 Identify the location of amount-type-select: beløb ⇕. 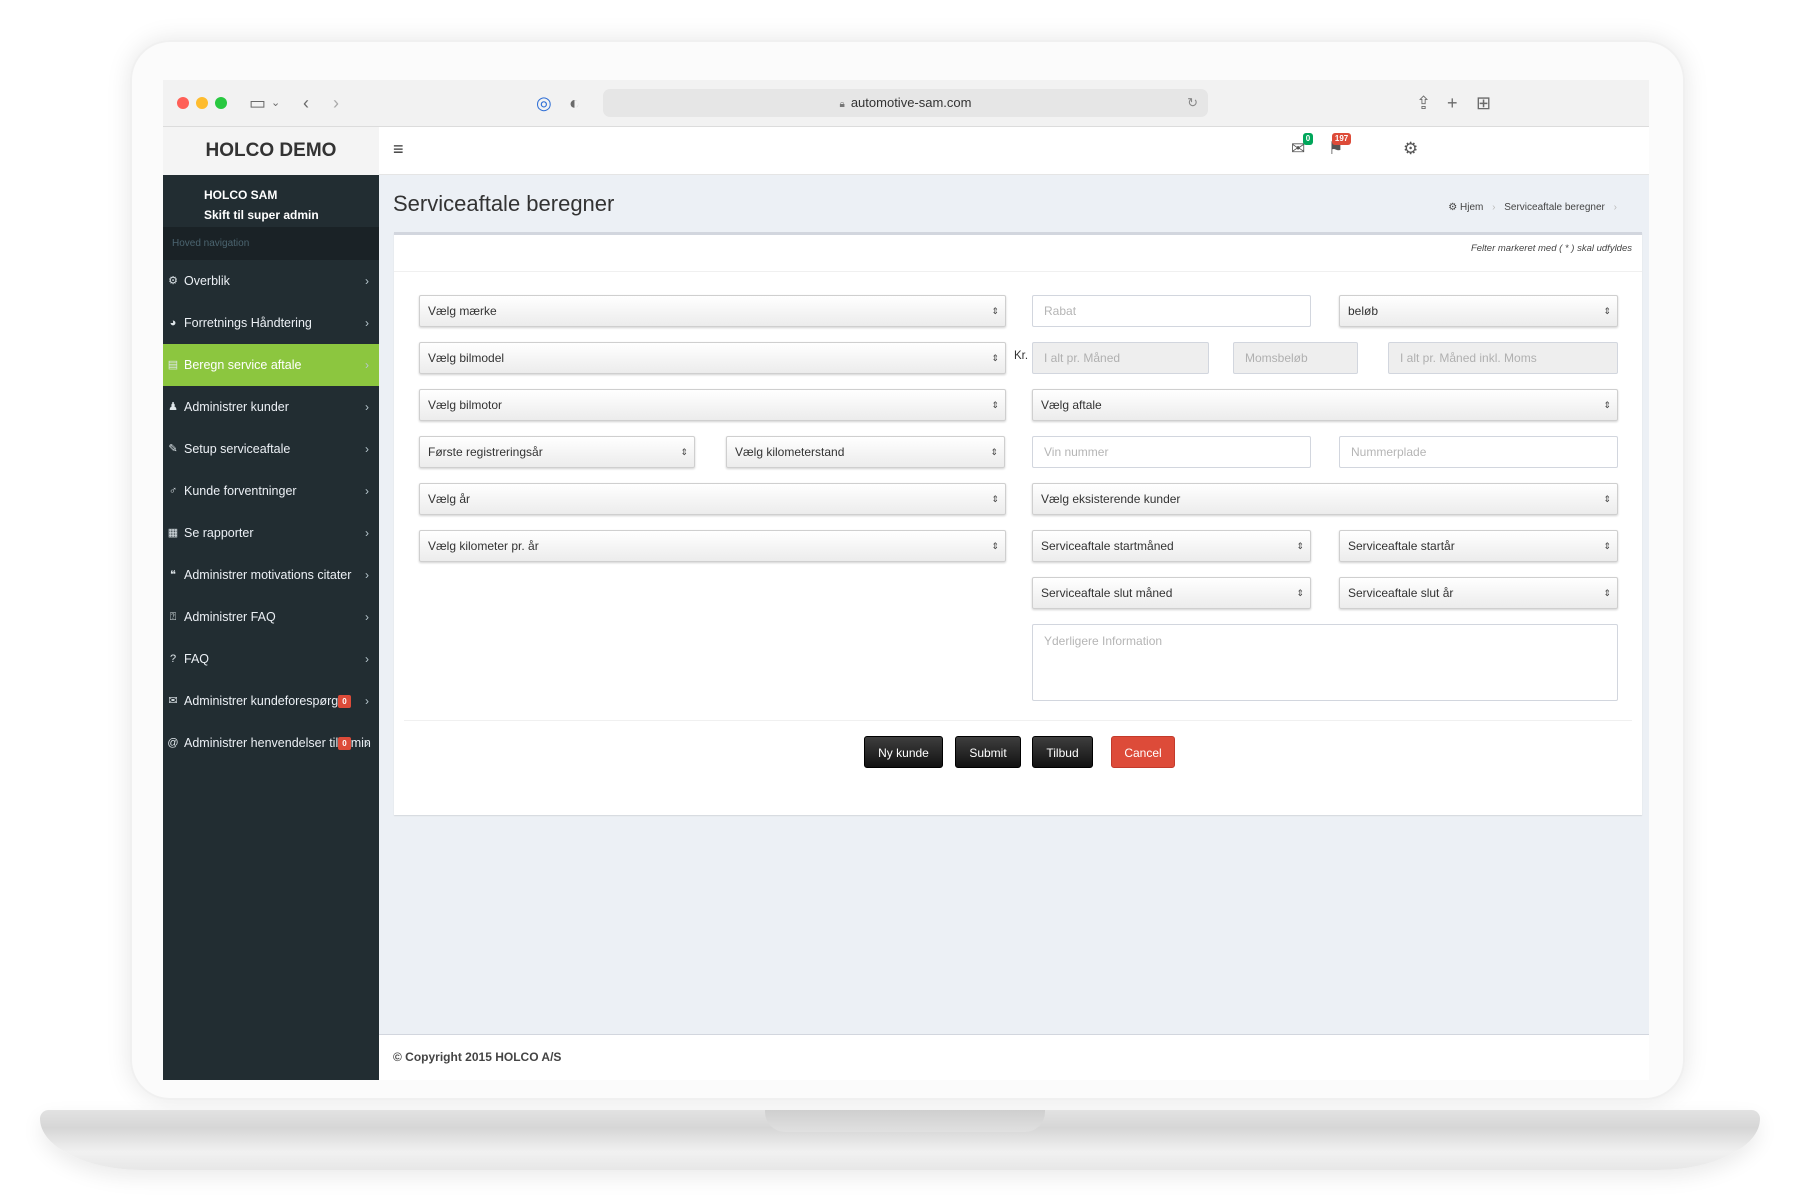
(1478, 311).